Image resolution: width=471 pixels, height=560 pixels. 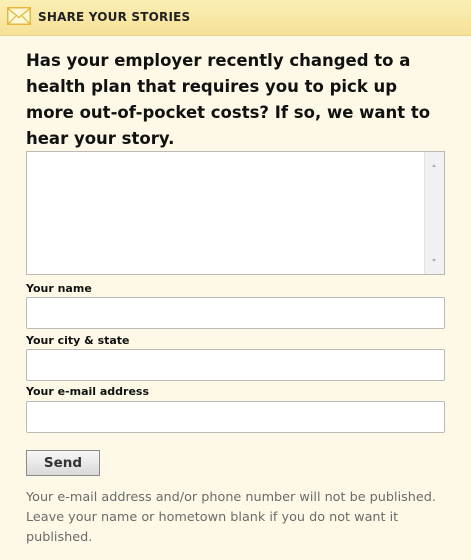 I want to click on city-state-label: Your city & state, so click(x=78, y=340).